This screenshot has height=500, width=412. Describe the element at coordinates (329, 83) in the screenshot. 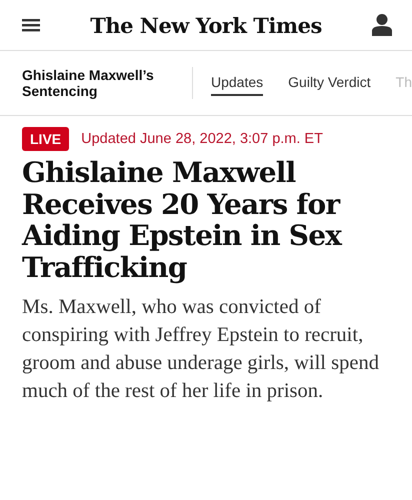

I see `section-tab: Guilty Verdict` at that location.